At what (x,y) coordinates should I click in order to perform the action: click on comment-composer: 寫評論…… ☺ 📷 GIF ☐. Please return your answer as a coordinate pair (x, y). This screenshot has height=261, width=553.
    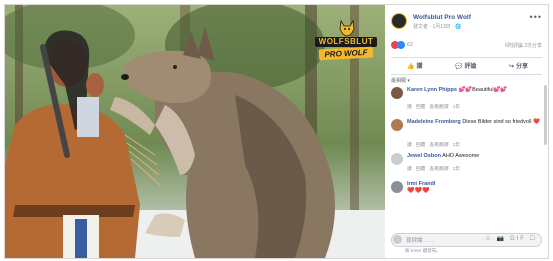
    Looking at the image, I should click on (466, 240).